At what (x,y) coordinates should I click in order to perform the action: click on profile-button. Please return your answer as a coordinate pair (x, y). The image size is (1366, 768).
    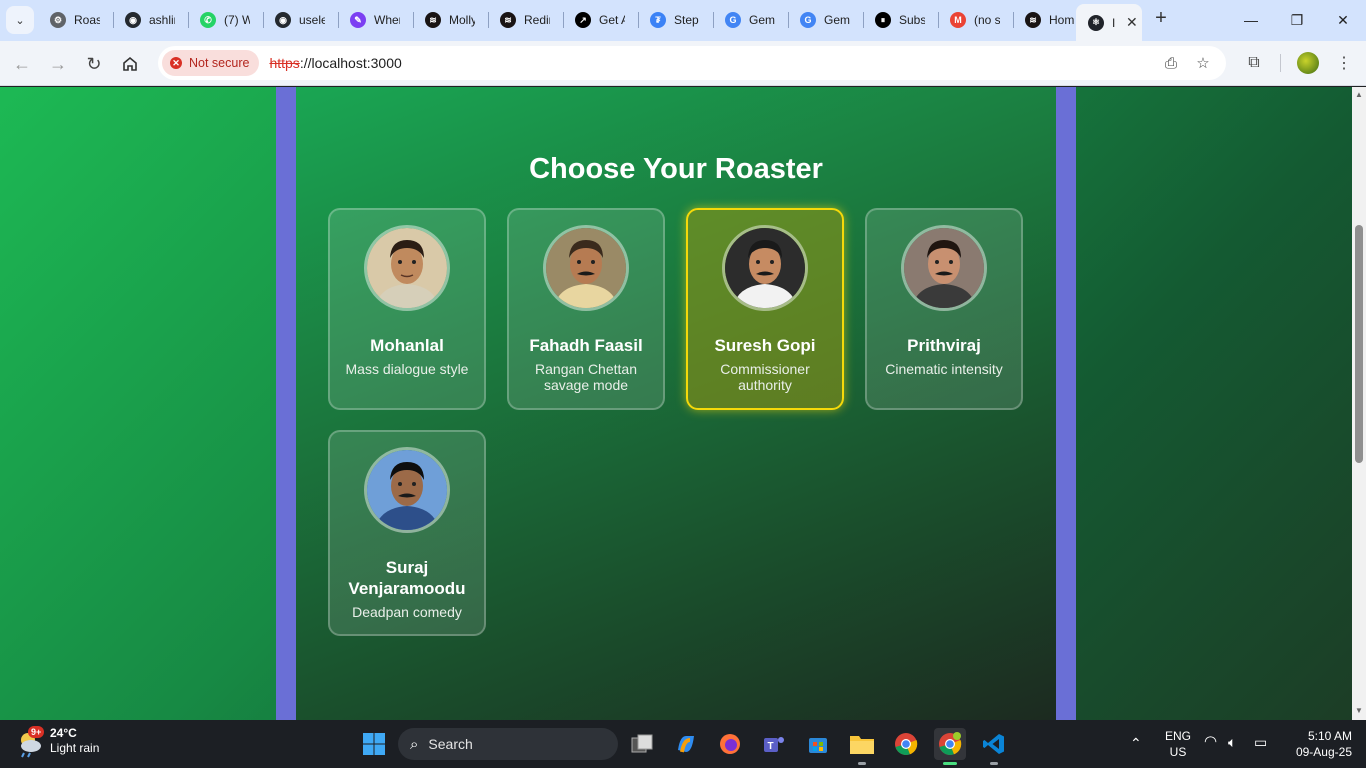
    Looking at the image, I should click on (1308, 63).